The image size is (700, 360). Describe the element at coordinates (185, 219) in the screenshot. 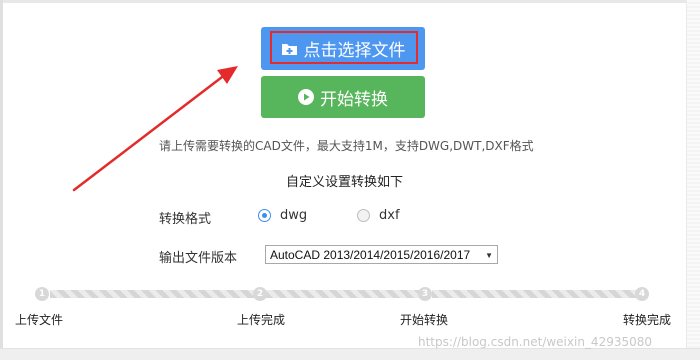

I see `format-label: 转换格式` at that location.